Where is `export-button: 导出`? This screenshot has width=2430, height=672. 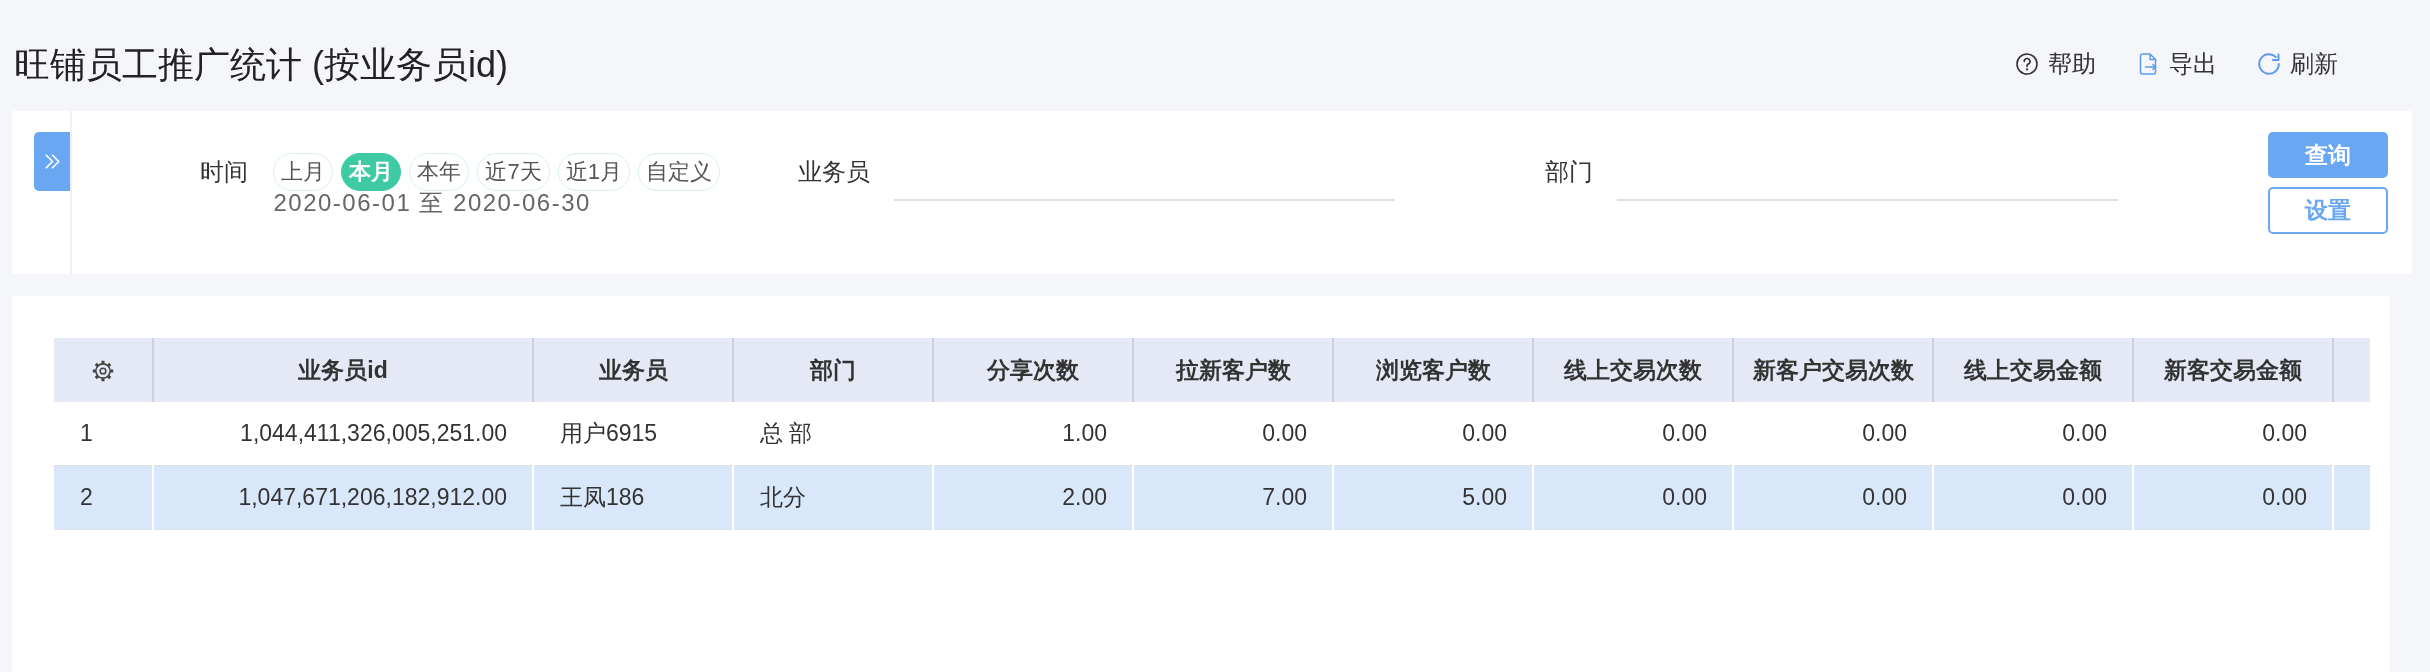
export-button: 导出 is located at coordinates (2177, 64).